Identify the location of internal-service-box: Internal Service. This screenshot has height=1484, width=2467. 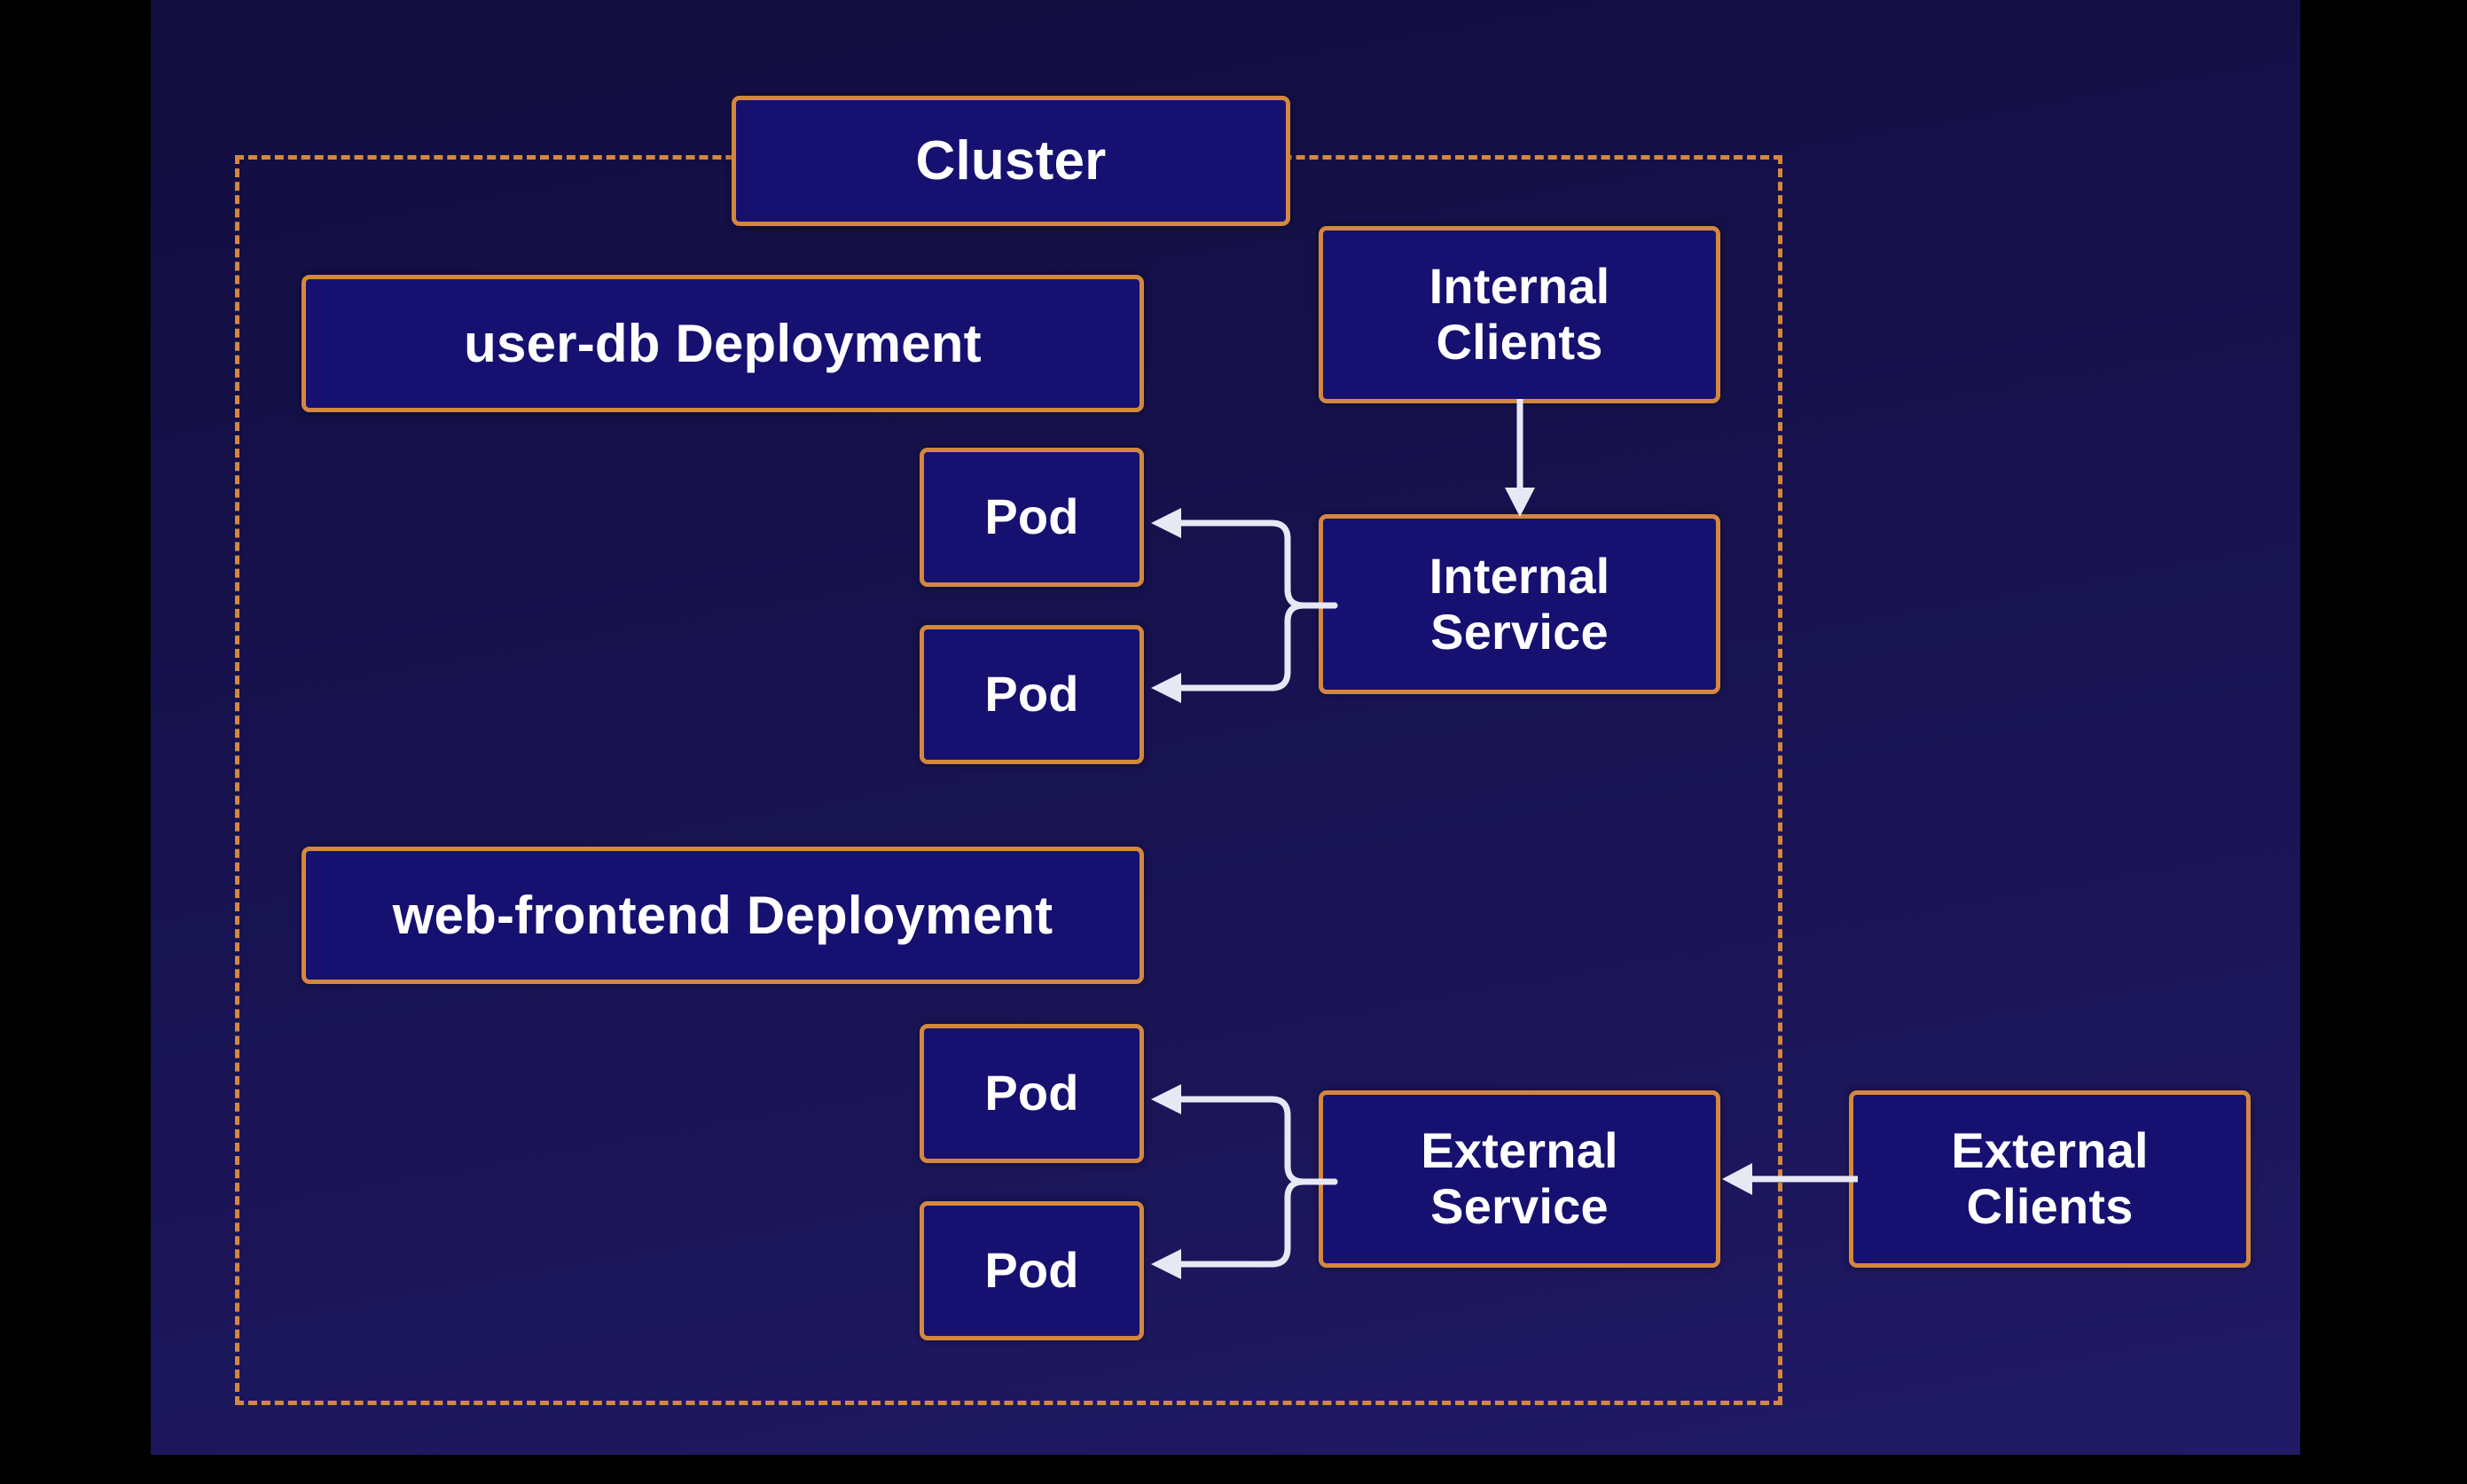
(1519, 604).